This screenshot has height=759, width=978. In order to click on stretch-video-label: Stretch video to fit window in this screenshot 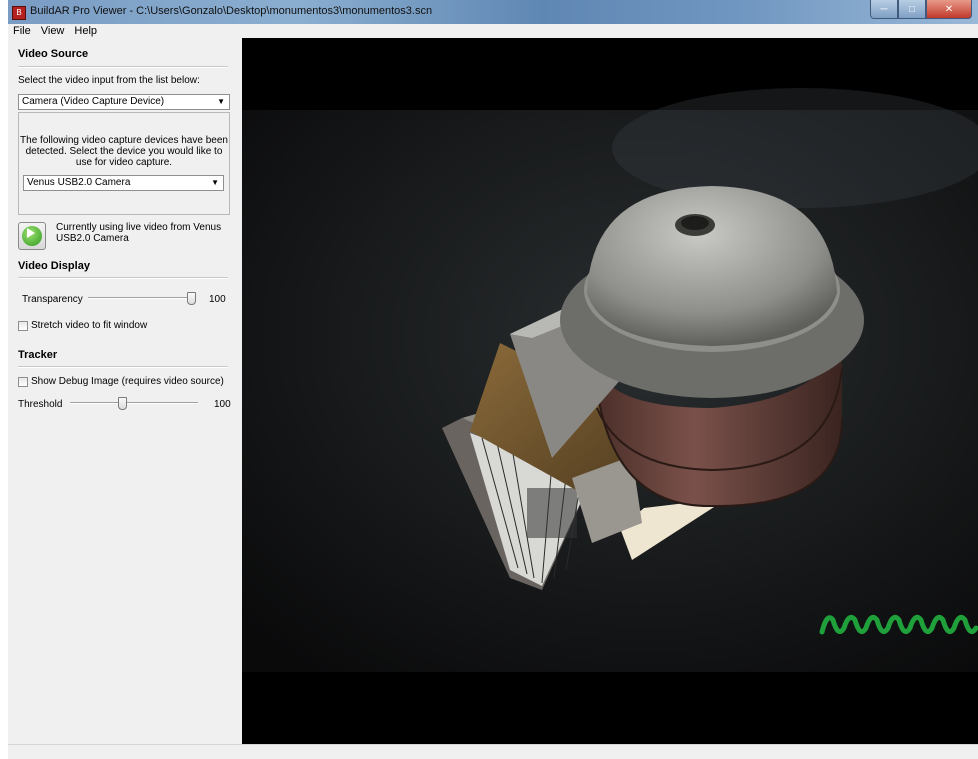, I will do `click(89, 325)`.